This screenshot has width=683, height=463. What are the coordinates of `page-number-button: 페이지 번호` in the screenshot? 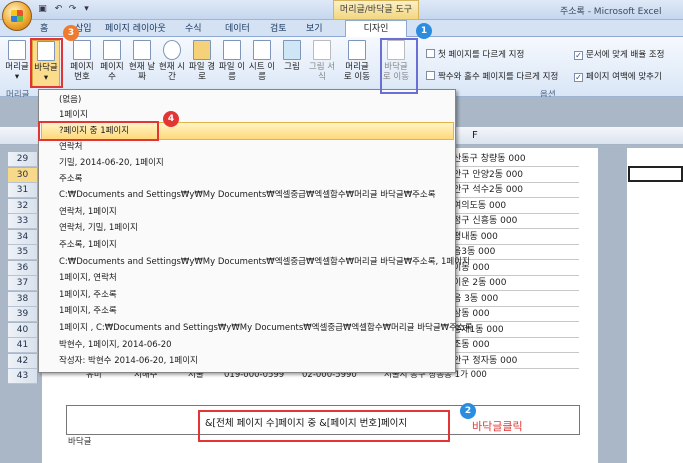 It's located at (82, 61).